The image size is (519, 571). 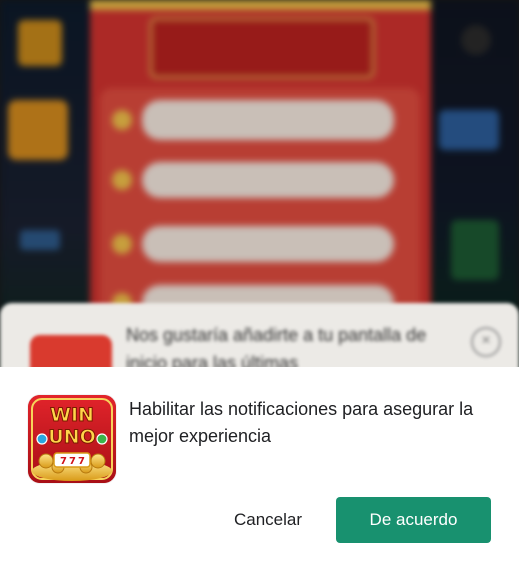 I want to click on accept-button: De acuerdo, so click(x=413, y=520).